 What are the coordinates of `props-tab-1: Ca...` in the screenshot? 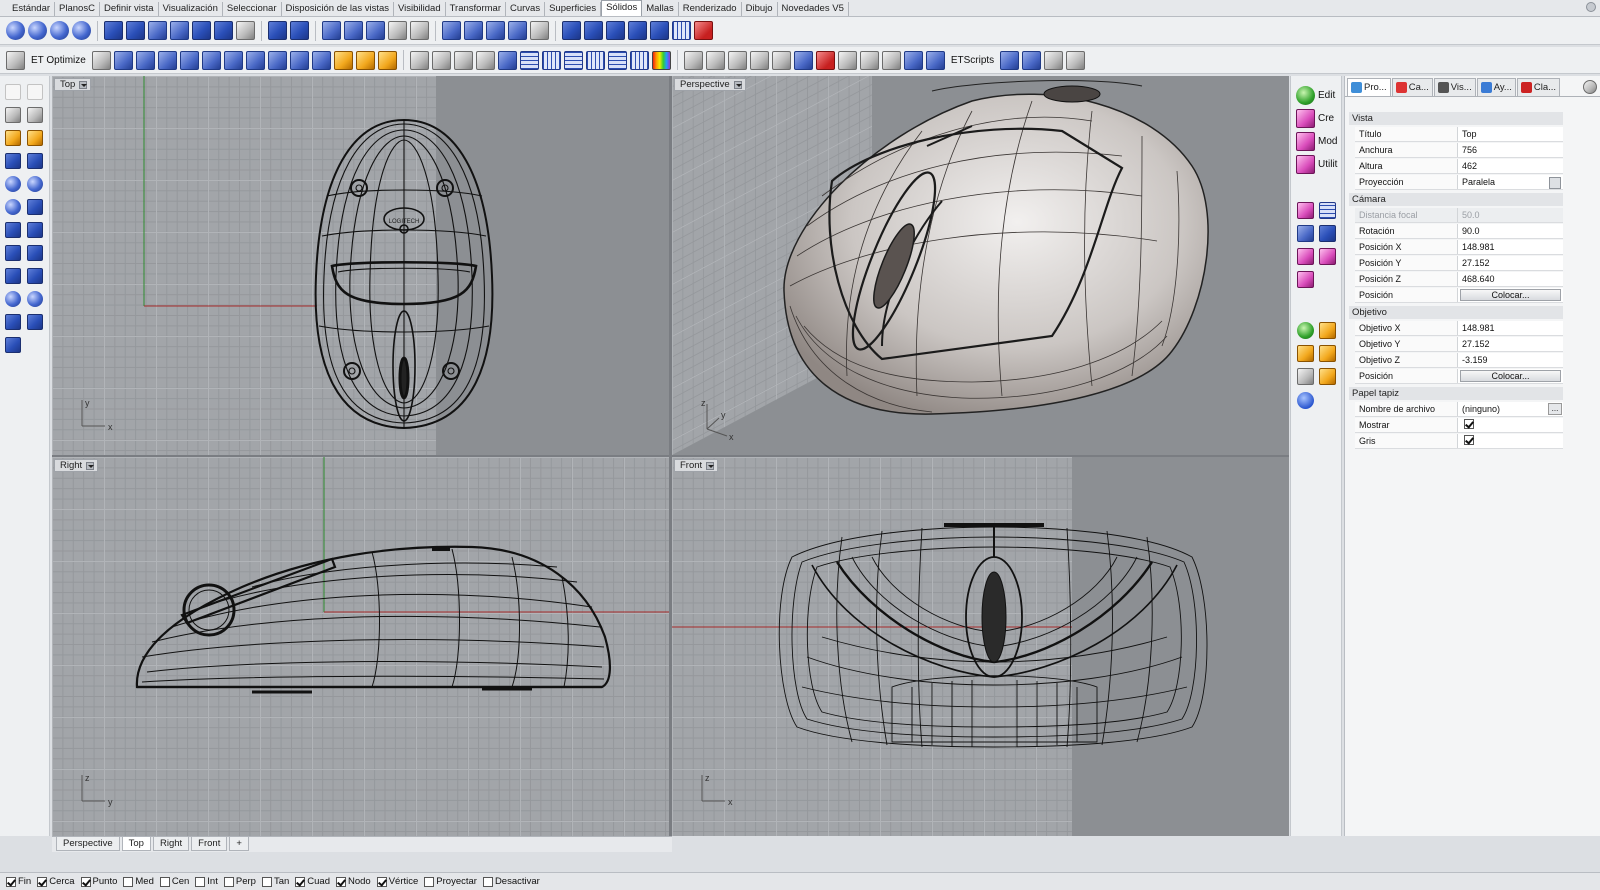 It's located at (1412, 87).